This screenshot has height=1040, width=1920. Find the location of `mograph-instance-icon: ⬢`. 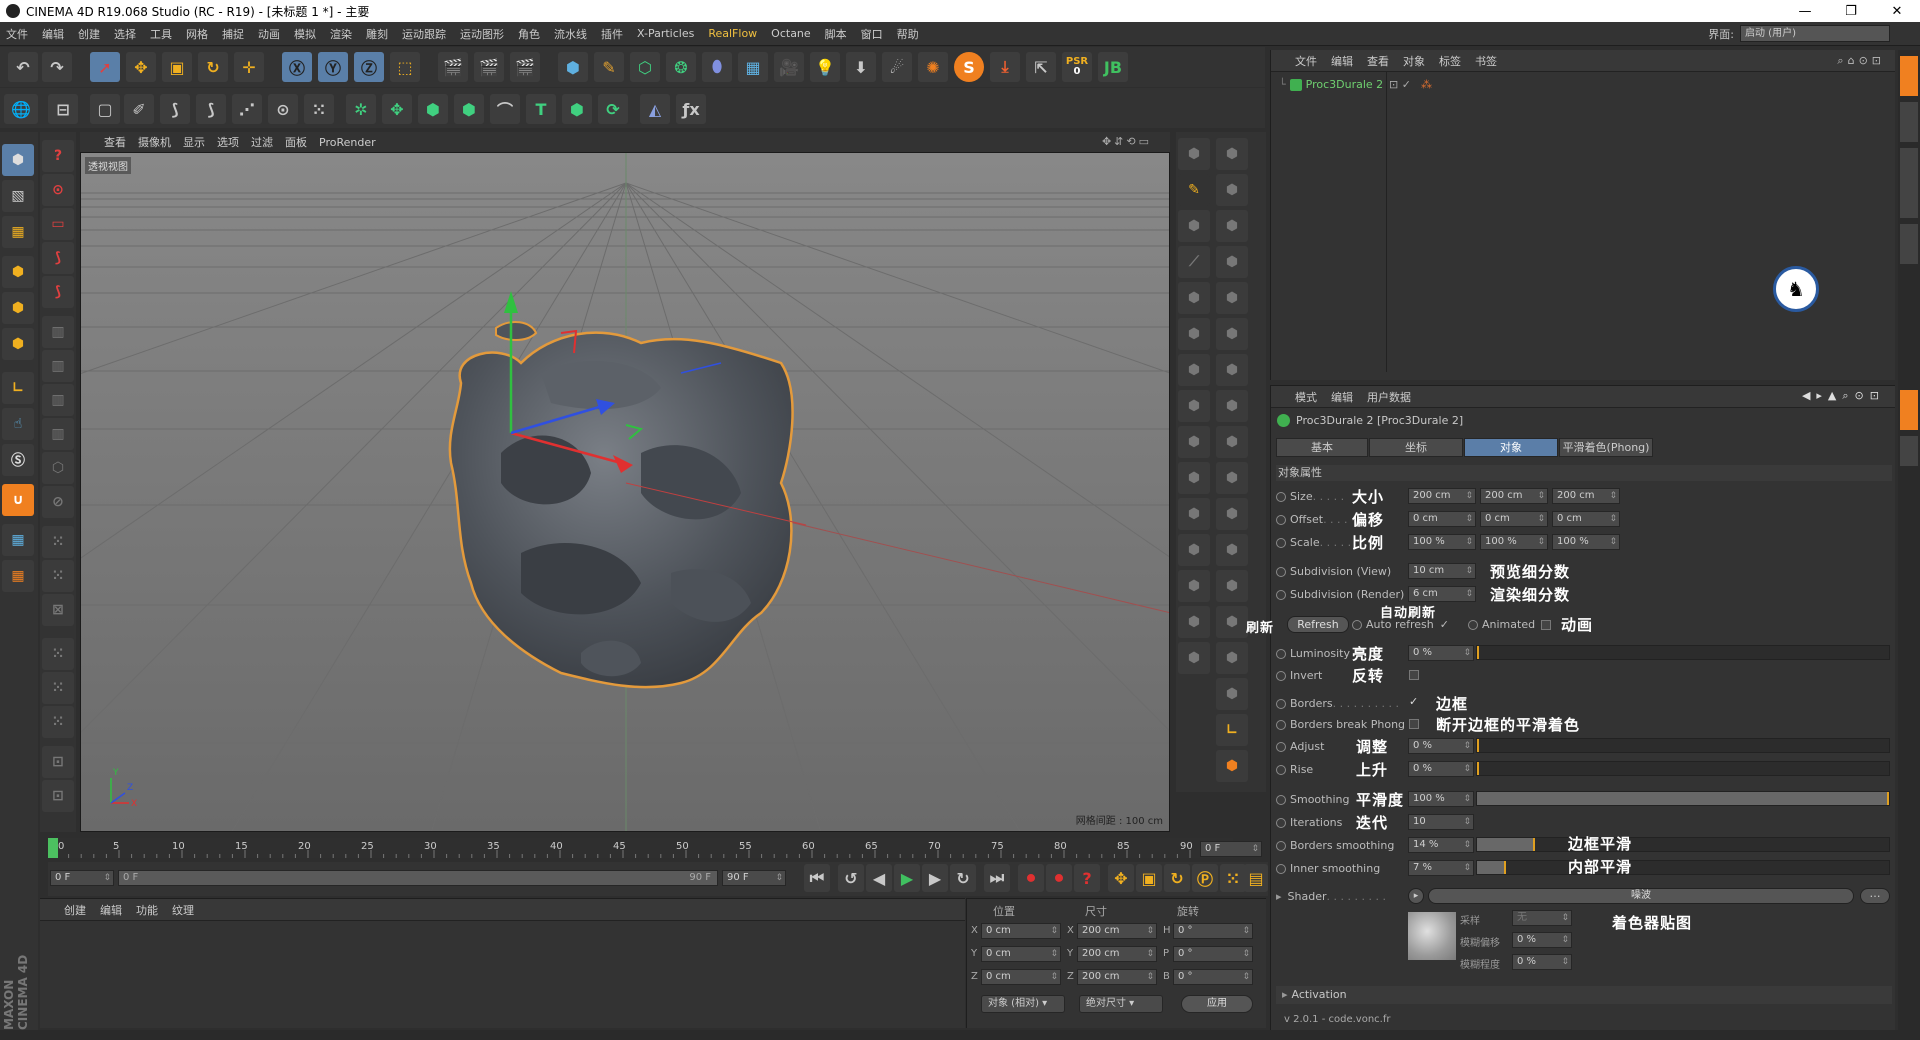

mograph-instance-icon: ⬢ is located at coordinates (577, 109).